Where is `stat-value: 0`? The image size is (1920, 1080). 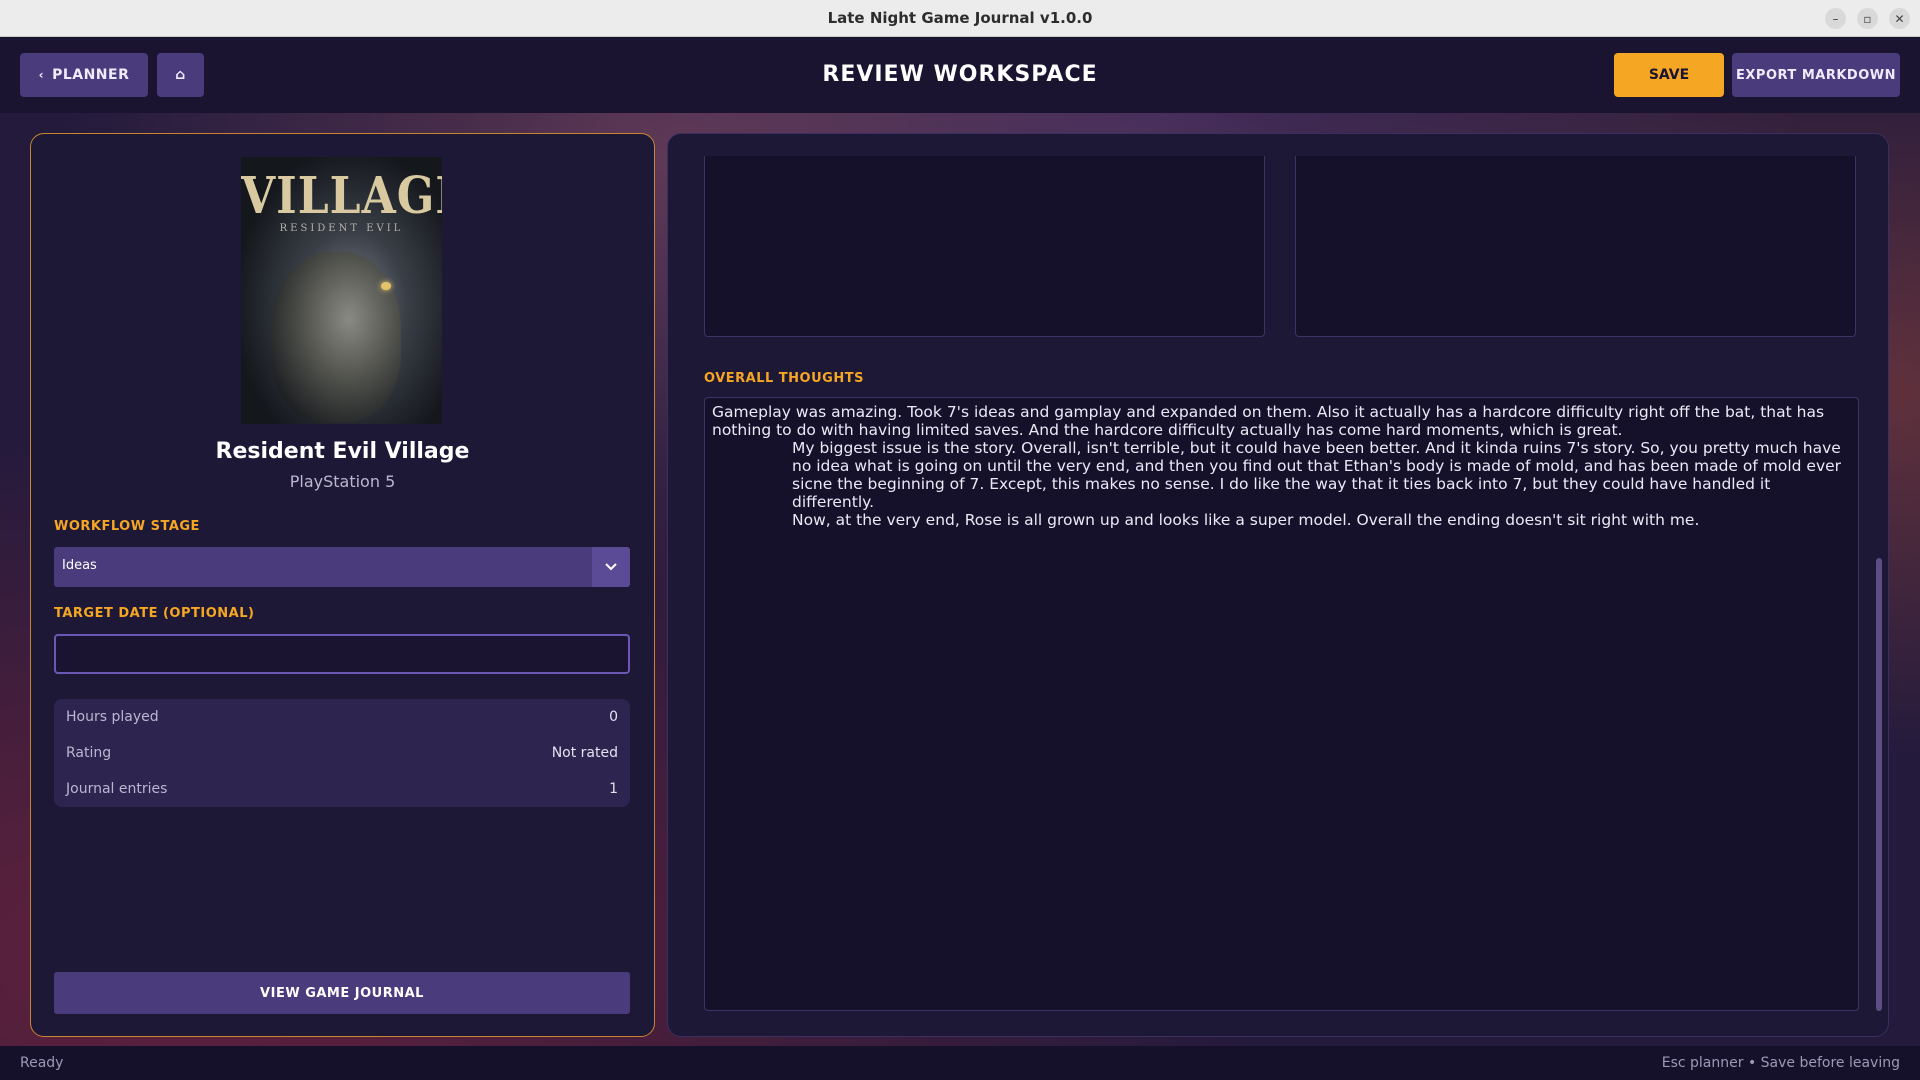 stat-value: 0 is located at coordinates (613, 717).